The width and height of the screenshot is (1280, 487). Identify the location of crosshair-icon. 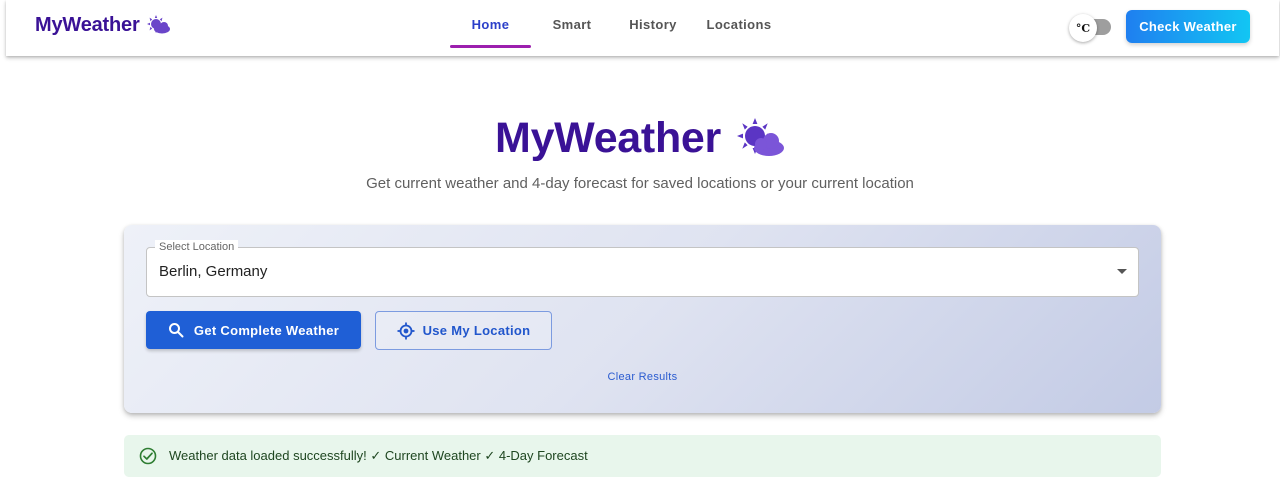
(406, 330).